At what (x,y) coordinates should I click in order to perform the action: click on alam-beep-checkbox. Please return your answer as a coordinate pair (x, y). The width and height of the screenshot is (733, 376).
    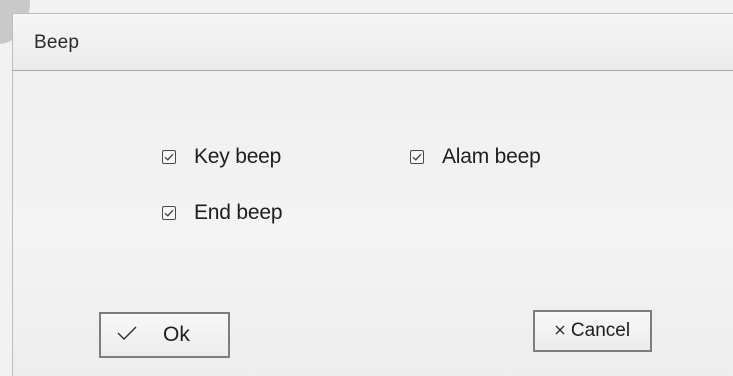
    Looking at the image, I should click on (417, 157).